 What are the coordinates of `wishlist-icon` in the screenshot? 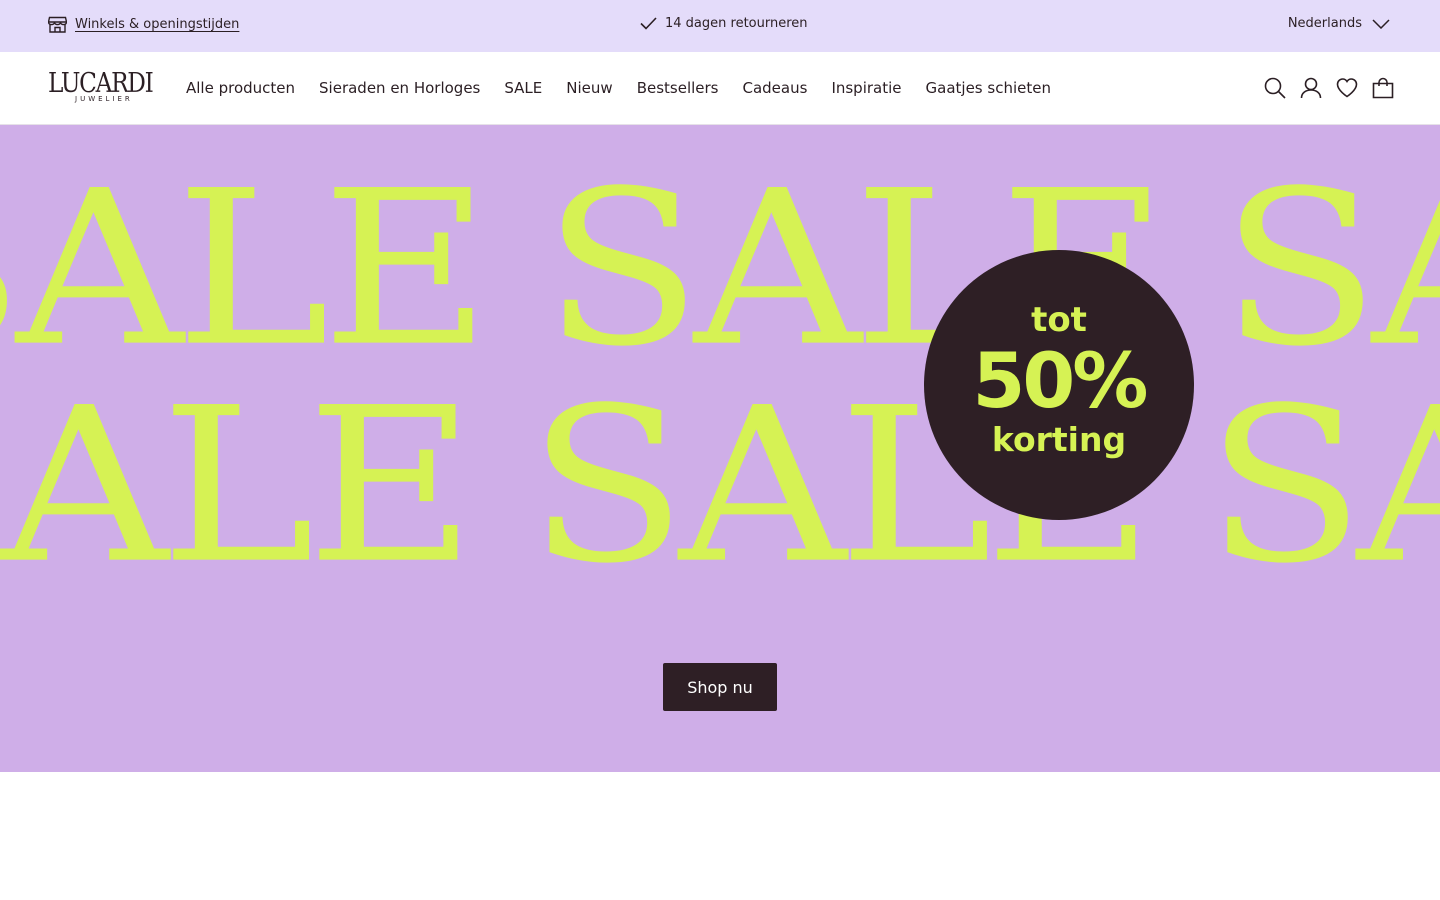 It's located at (1347, 88).